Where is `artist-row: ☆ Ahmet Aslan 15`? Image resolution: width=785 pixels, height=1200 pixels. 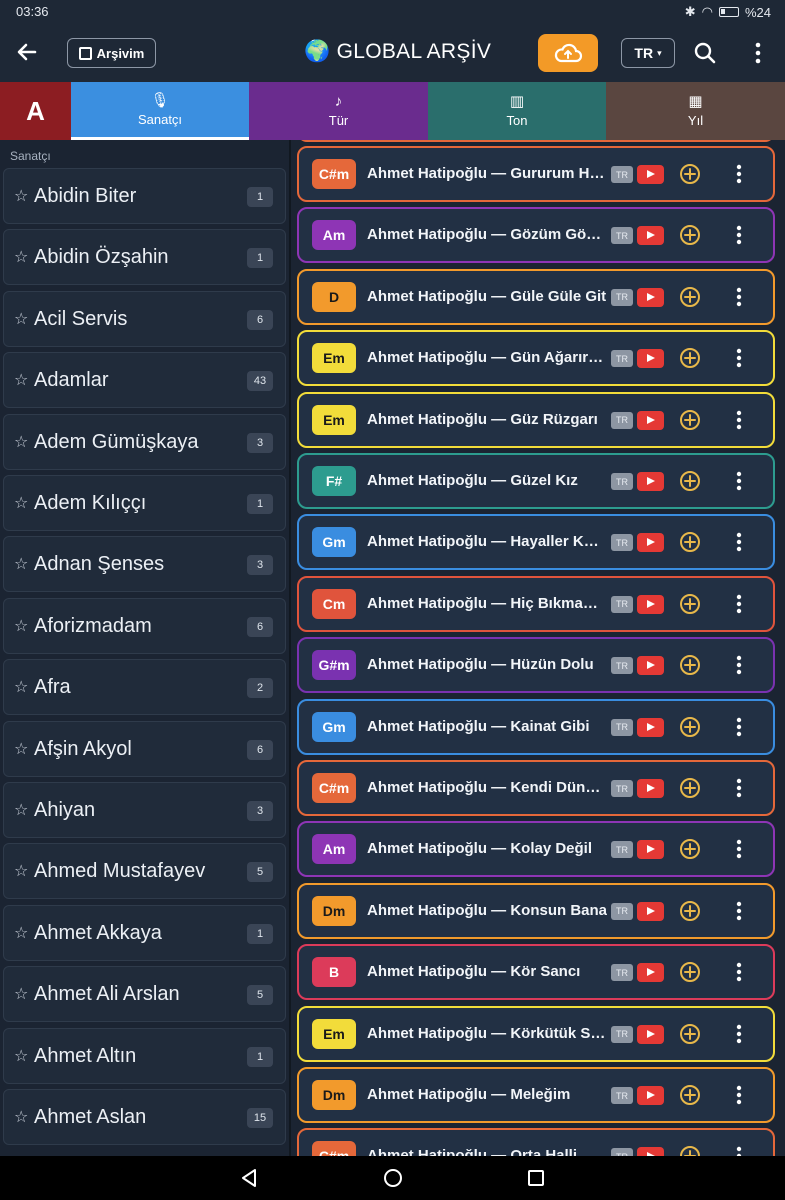
artist-row: ☆ Ahmet Aslan 15 is located at coordinates (144, 1117).